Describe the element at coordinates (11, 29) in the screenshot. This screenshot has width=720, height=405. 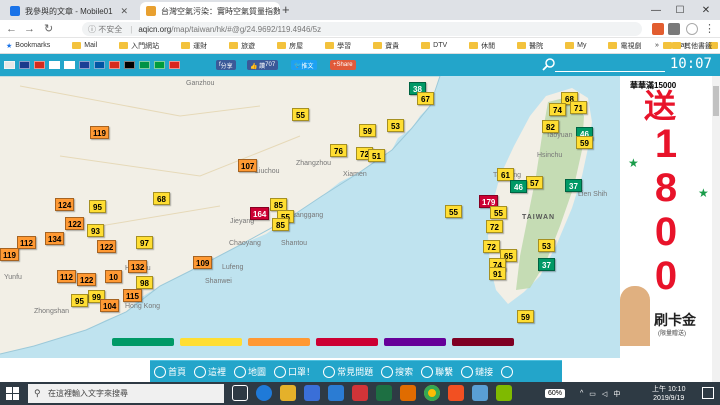
I see `back-icon: ←` at that location.